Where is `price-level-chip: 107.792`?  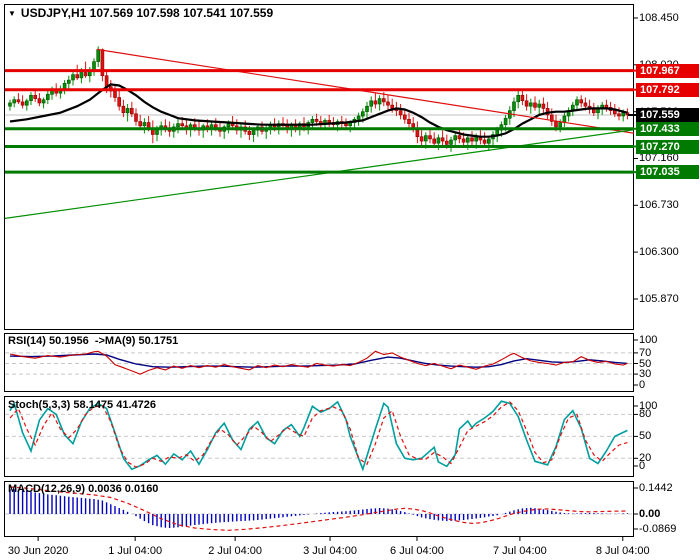
price-level-chip: 107.792 is located at coordinates (667, 89).